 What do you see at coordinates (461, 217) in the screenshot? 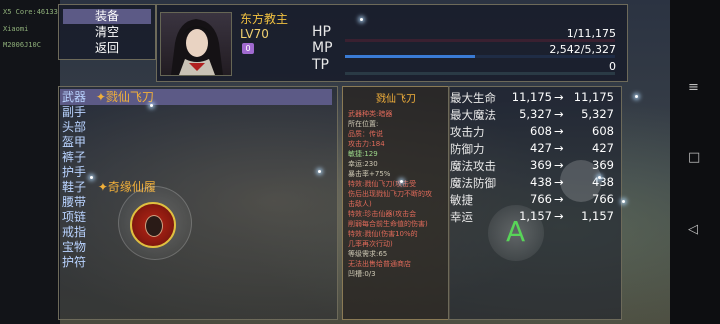
I see `stat-label: 幸运` at bounding box center [461, 217].